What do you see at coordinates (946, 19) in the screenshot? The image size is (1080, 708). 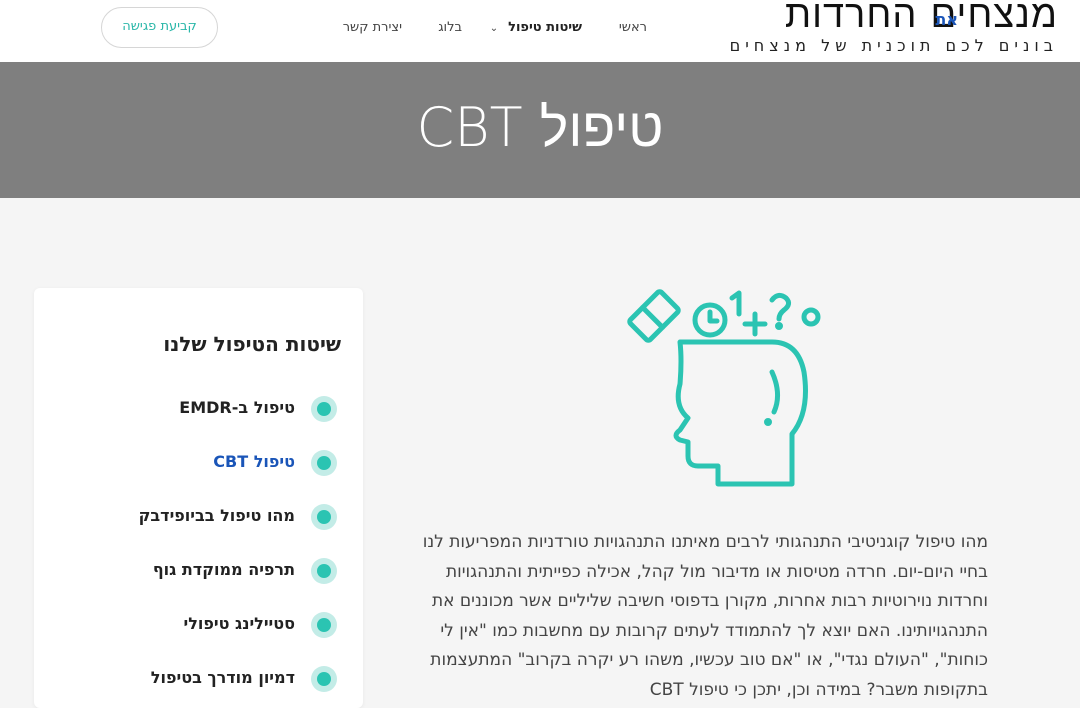 I see `logo-accent-text: את` at bounding box center [946, 19].